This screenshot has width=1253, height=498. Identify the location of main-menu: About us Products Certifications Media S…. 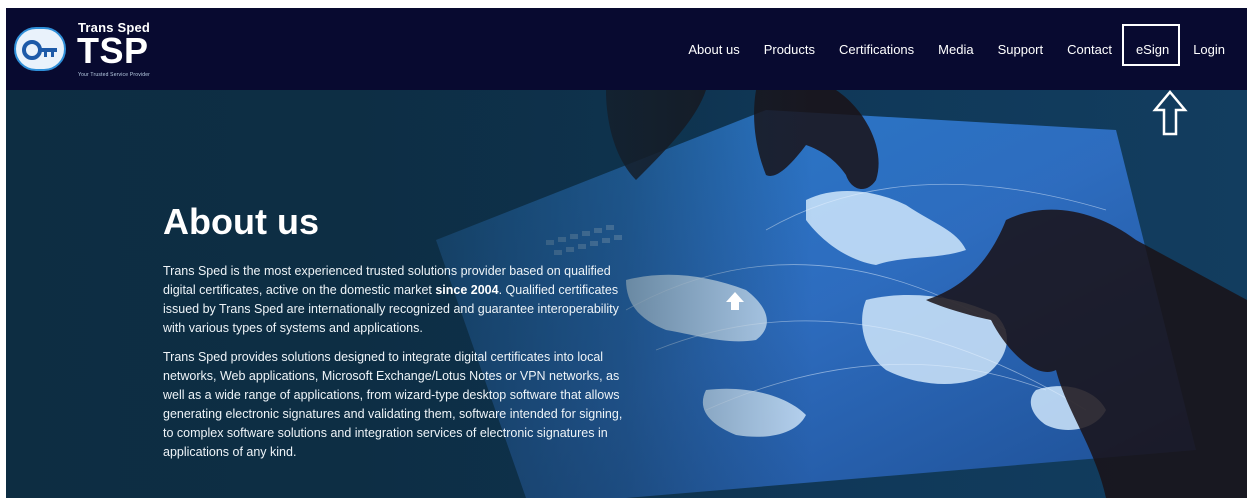
(956, 49).